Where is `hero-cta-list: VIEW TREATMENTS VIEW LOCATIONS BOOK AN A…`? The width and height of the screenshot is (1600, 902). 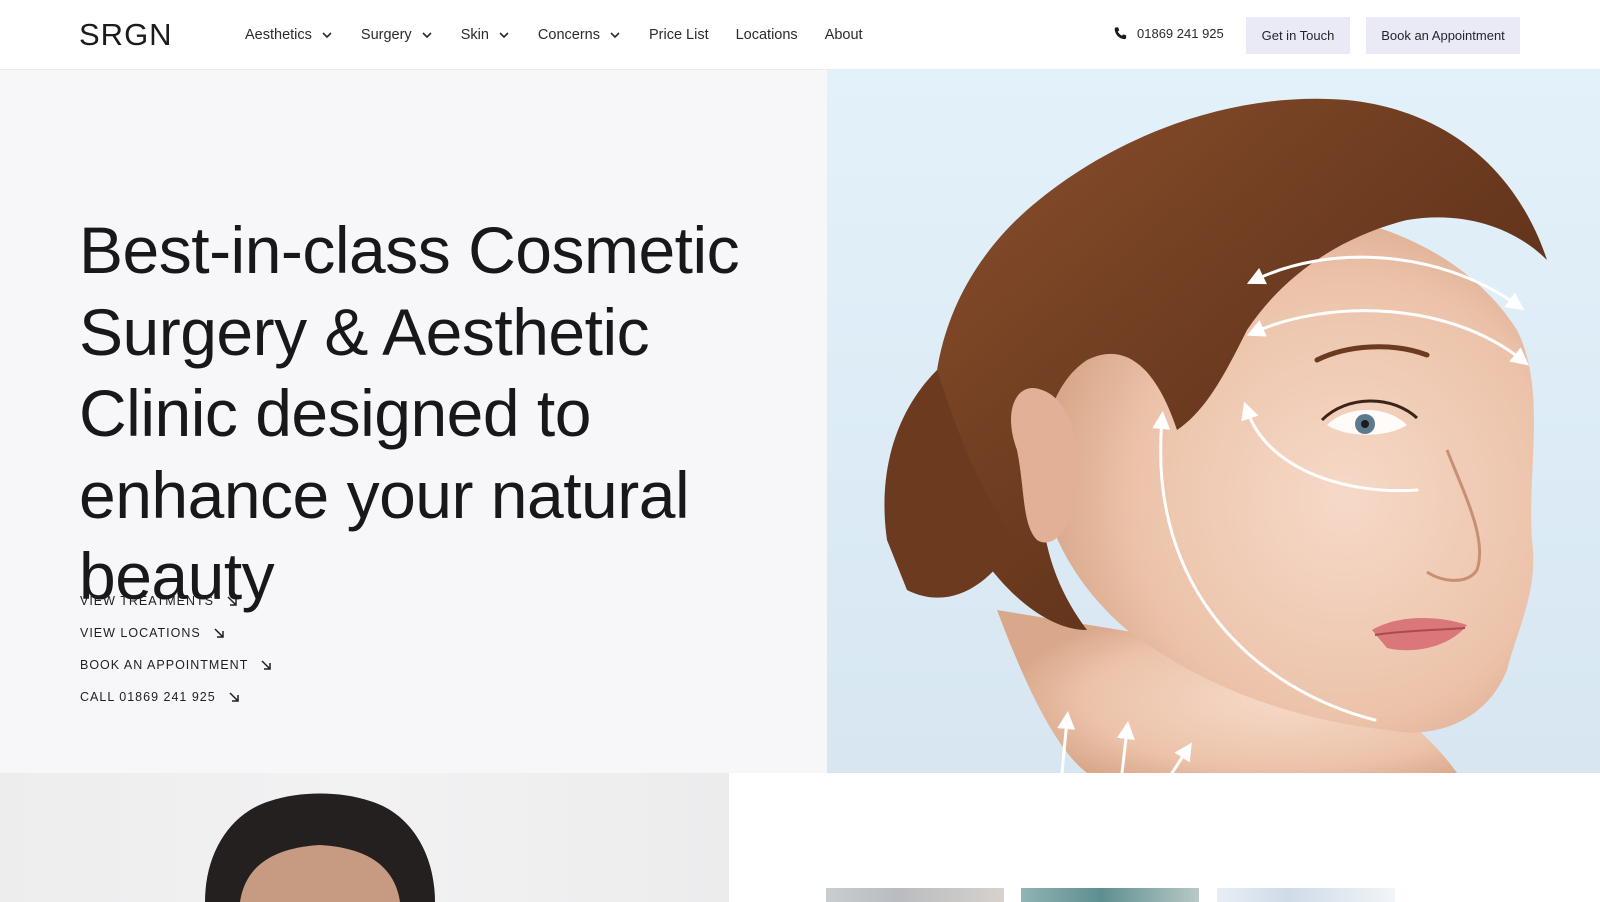
hero-cta-list: VIEW TREATMENTS VIEW LOCATIONS BOOK AN A… is located at coordinates (176, 649).